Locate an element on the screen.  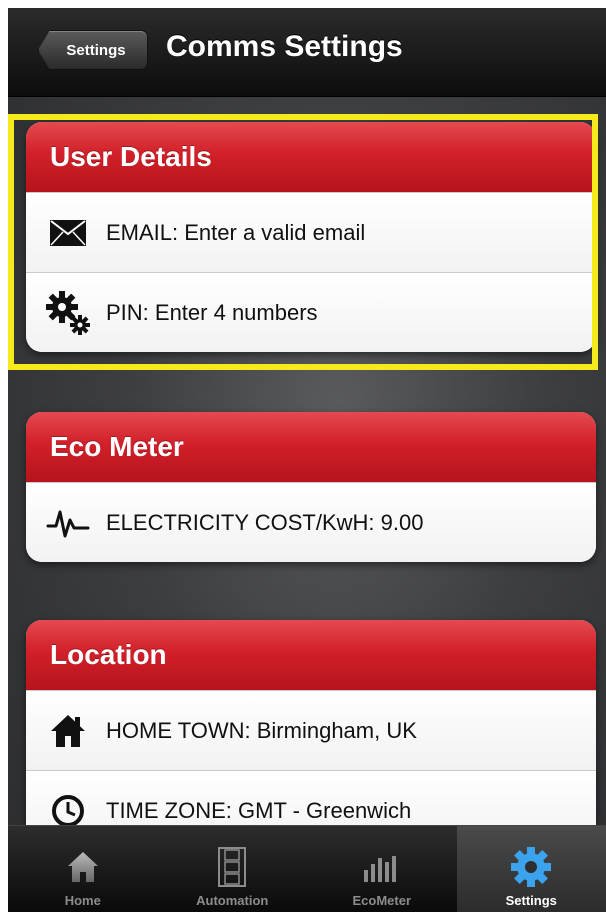
pulse-icon is located at coordinates (68, 523).